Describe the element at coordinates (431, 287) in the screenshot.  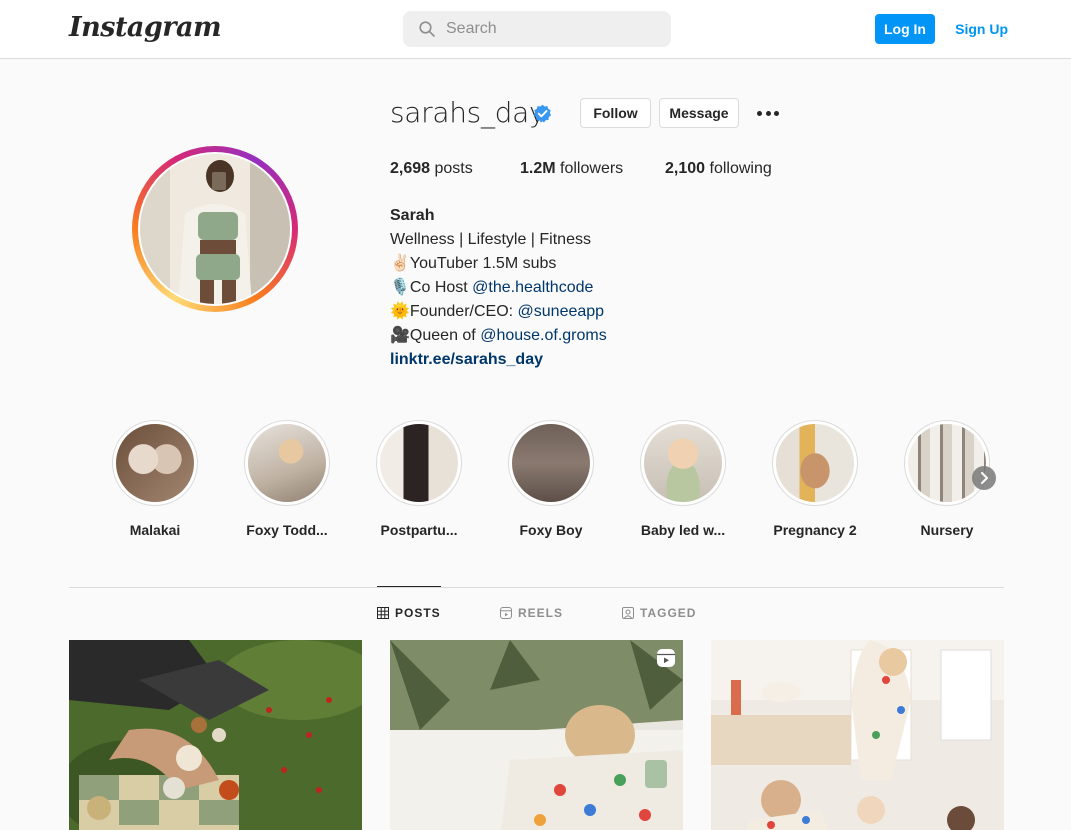
I see `bio-text: 🎙️Co Host` at that location.